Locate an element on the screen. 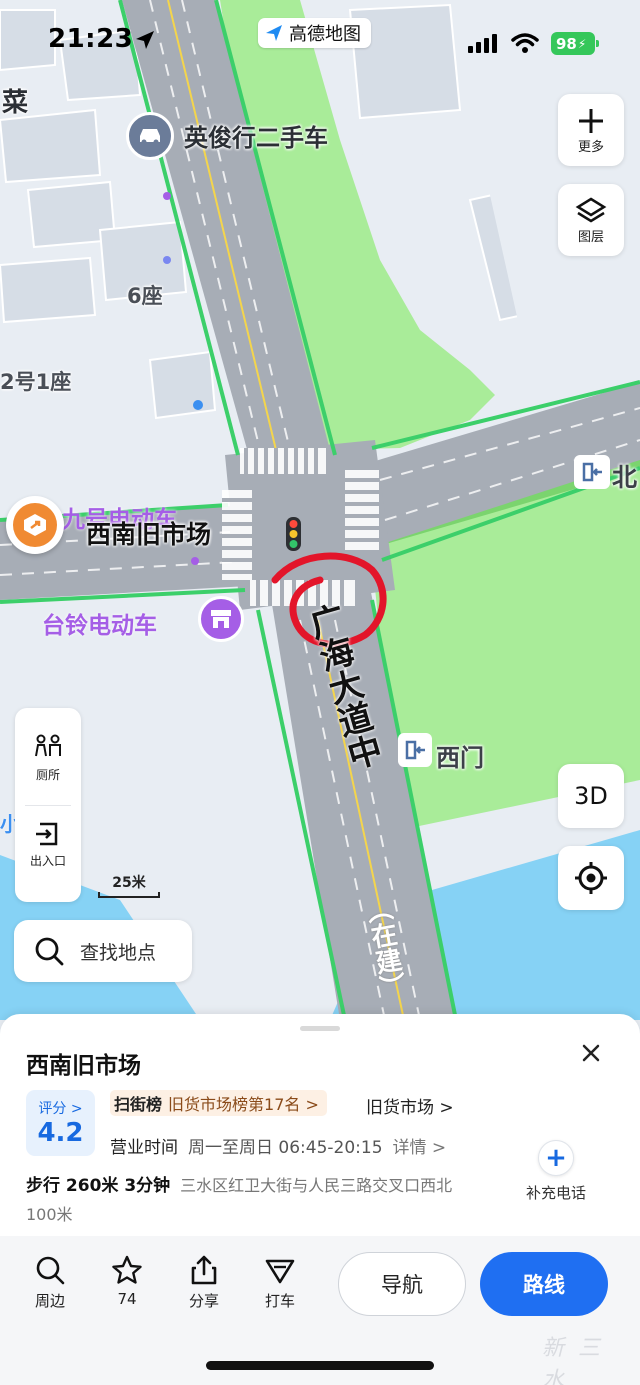 This screenshot has width=640, height=1385. map-scale: 25米 is located at coordinates (129, 887).